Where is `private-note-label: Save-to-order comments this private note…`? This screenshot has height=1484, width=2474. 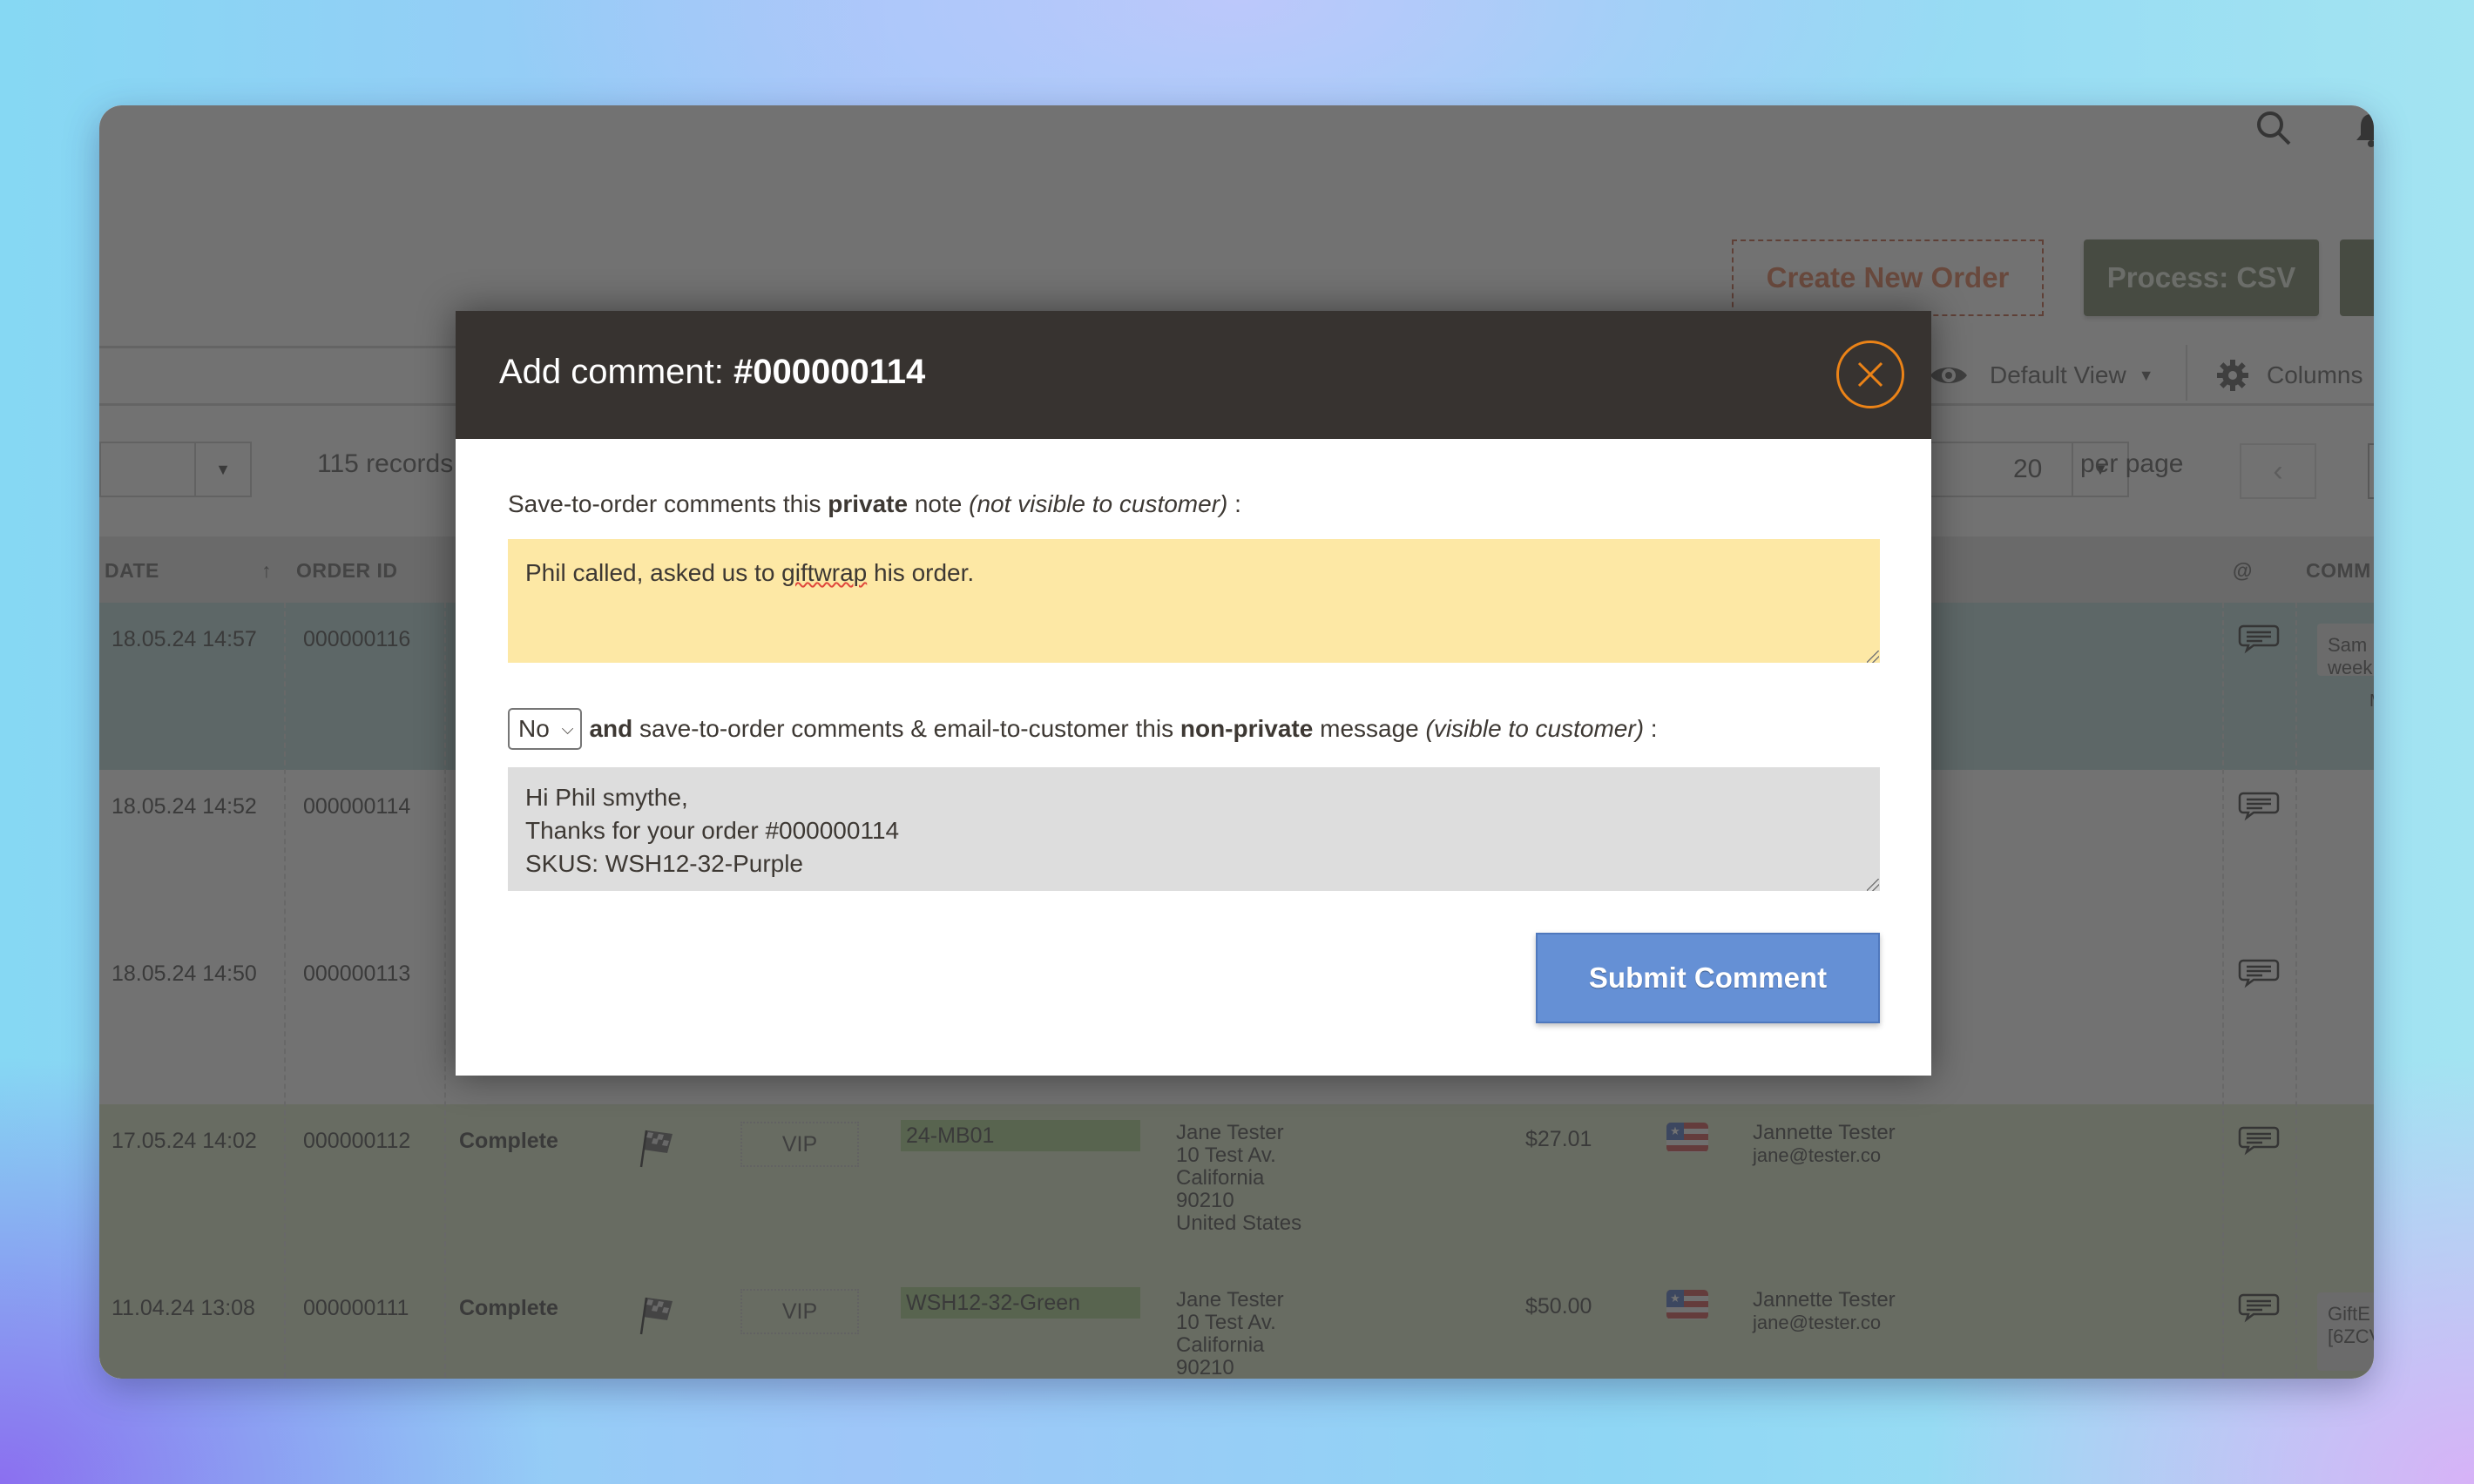 private-note-label: Save-to-order comments this private note… is located at coordinates (874, 504).